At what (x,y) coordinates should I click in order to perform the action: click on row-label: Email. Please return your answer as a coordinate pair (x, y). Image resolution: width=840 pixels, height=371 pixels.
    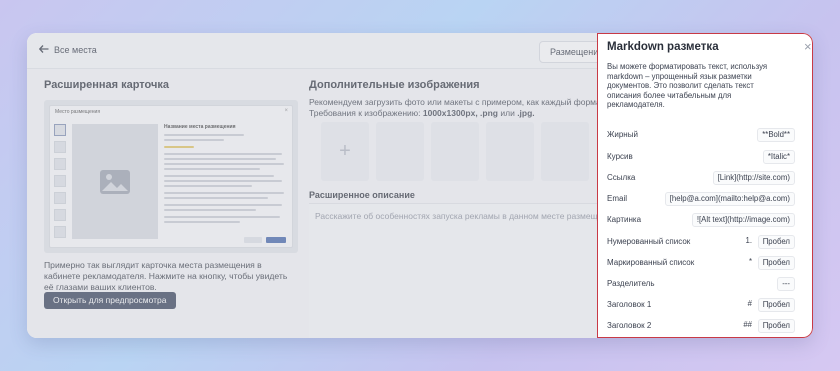
    Looking at the image, I should click on (617, 198).